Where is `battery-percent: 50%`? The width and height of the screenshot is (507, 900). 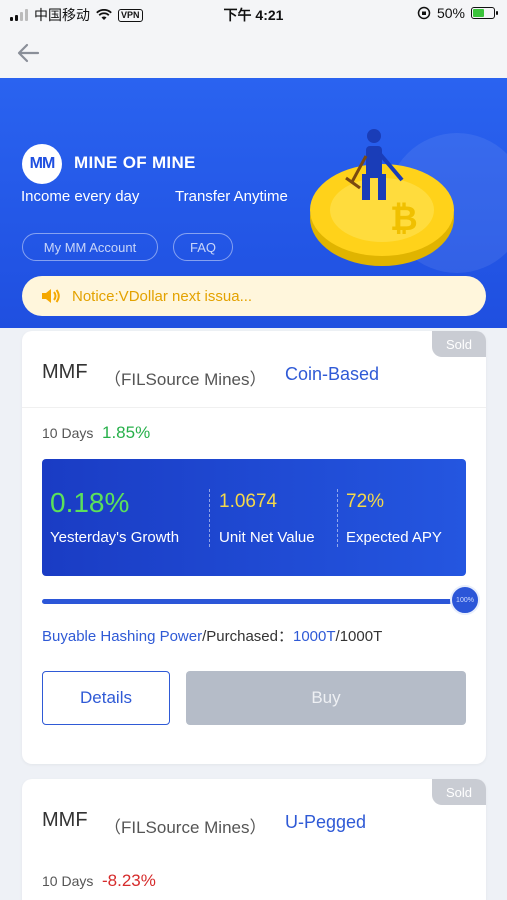
battery-percent: 50% is located at coordinates (450, 13).